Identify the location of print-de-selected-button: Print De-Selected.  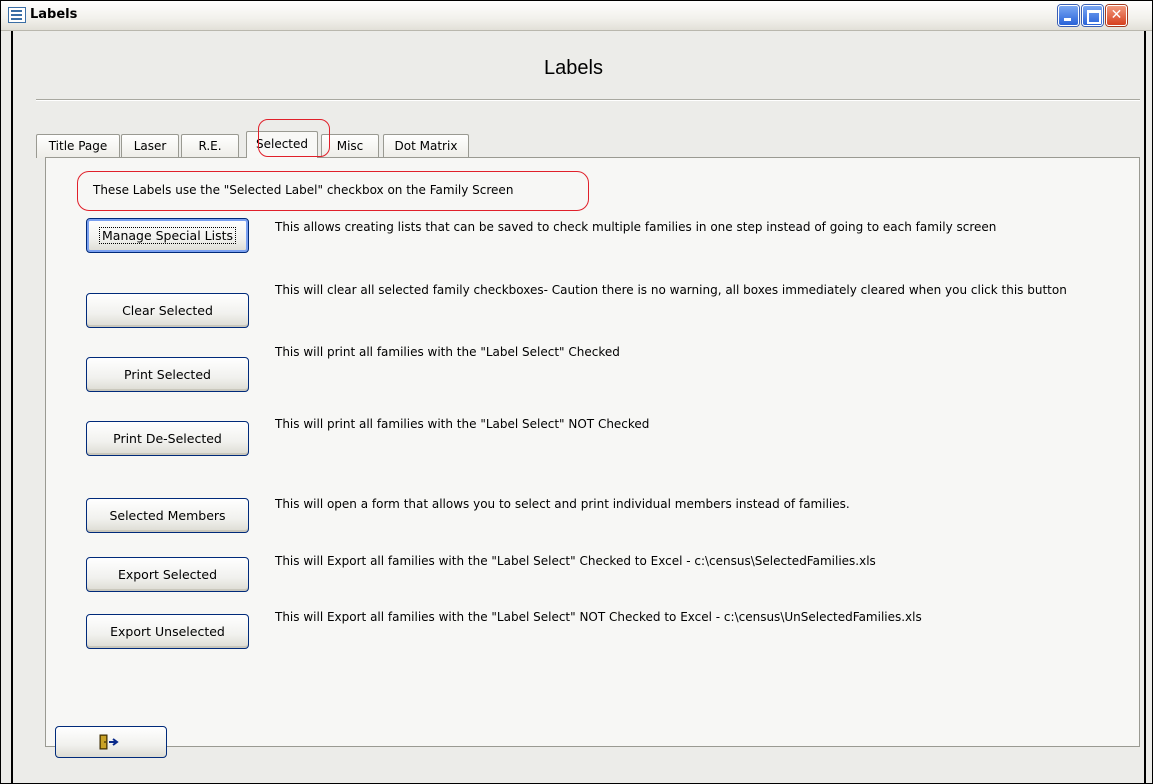
(167, 438).